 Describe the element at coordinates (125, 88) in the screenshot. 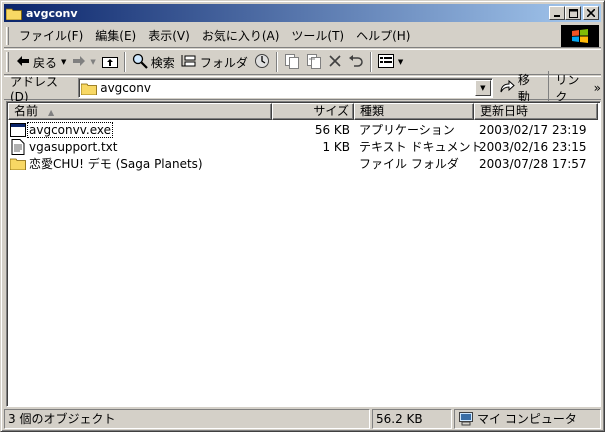

I see `address-value: avgconv` at that location.